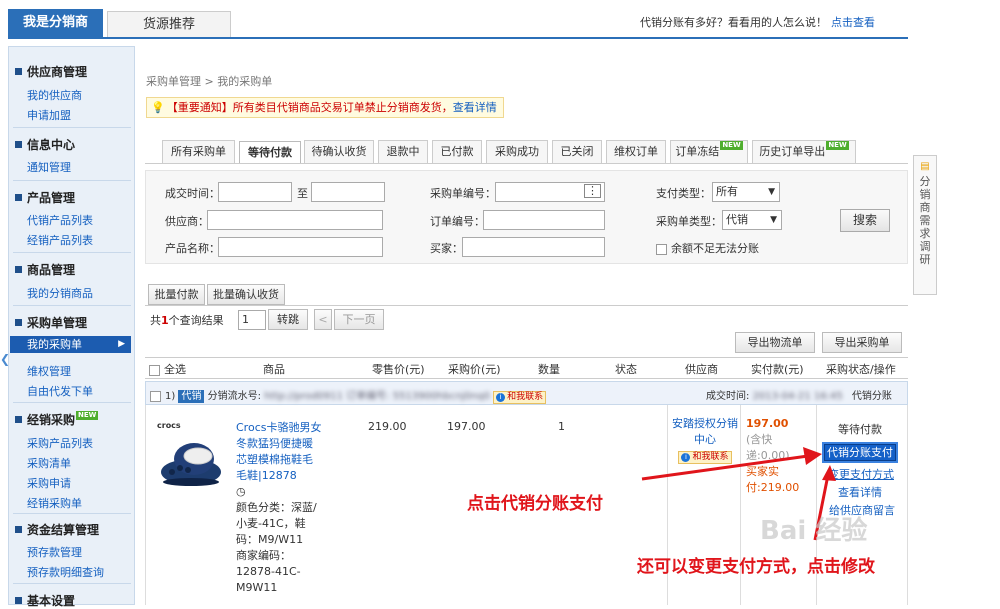 The image size is (1000, 609). What do you see at coordinates (535, 504) in the screenshot?
I see `annotation-click-pay: 点击代销分账支付` at bounding box center [535, 504].